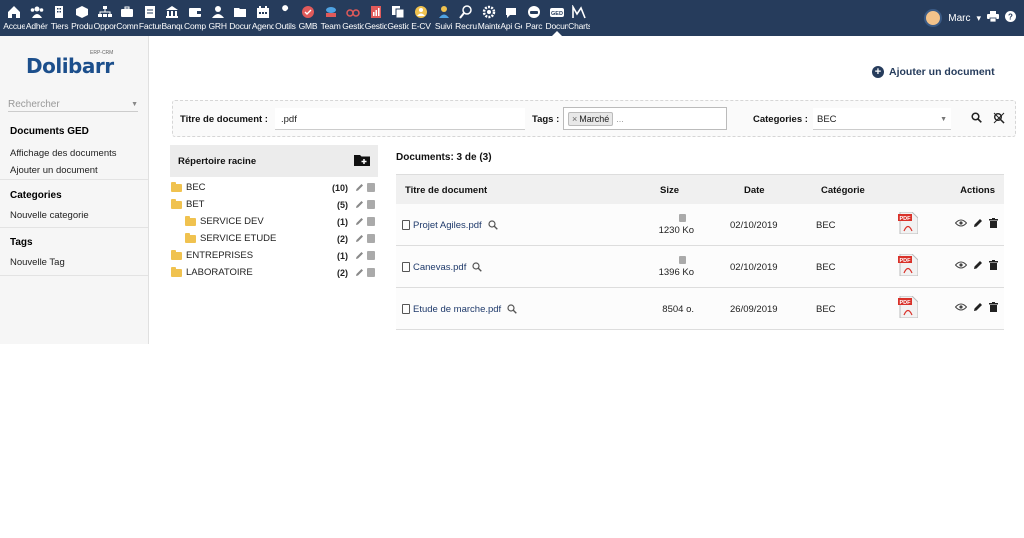  I want to click on document-link: Projet Agiles.pdf, so click(450, 225).